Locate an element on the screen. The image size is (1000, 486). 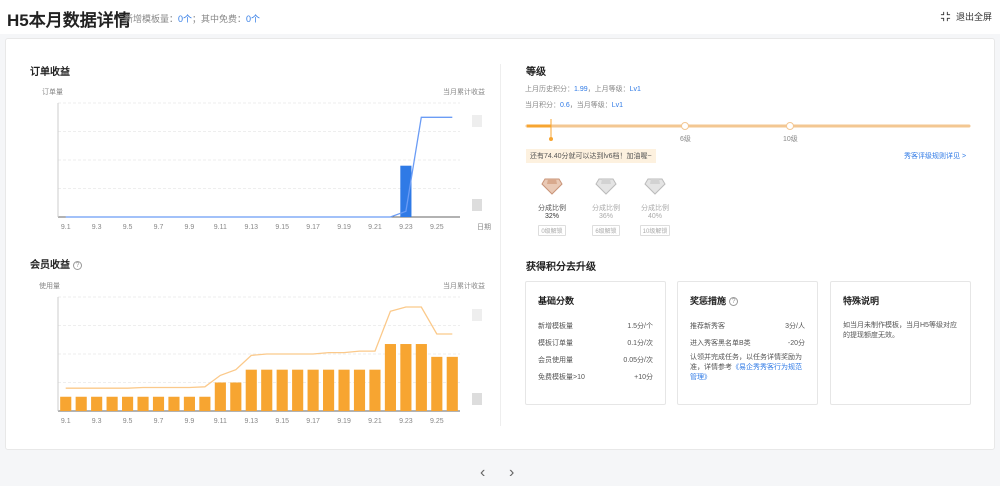
rules-link: 秀客评级规则详见 > is located at coordinates (935, 156).